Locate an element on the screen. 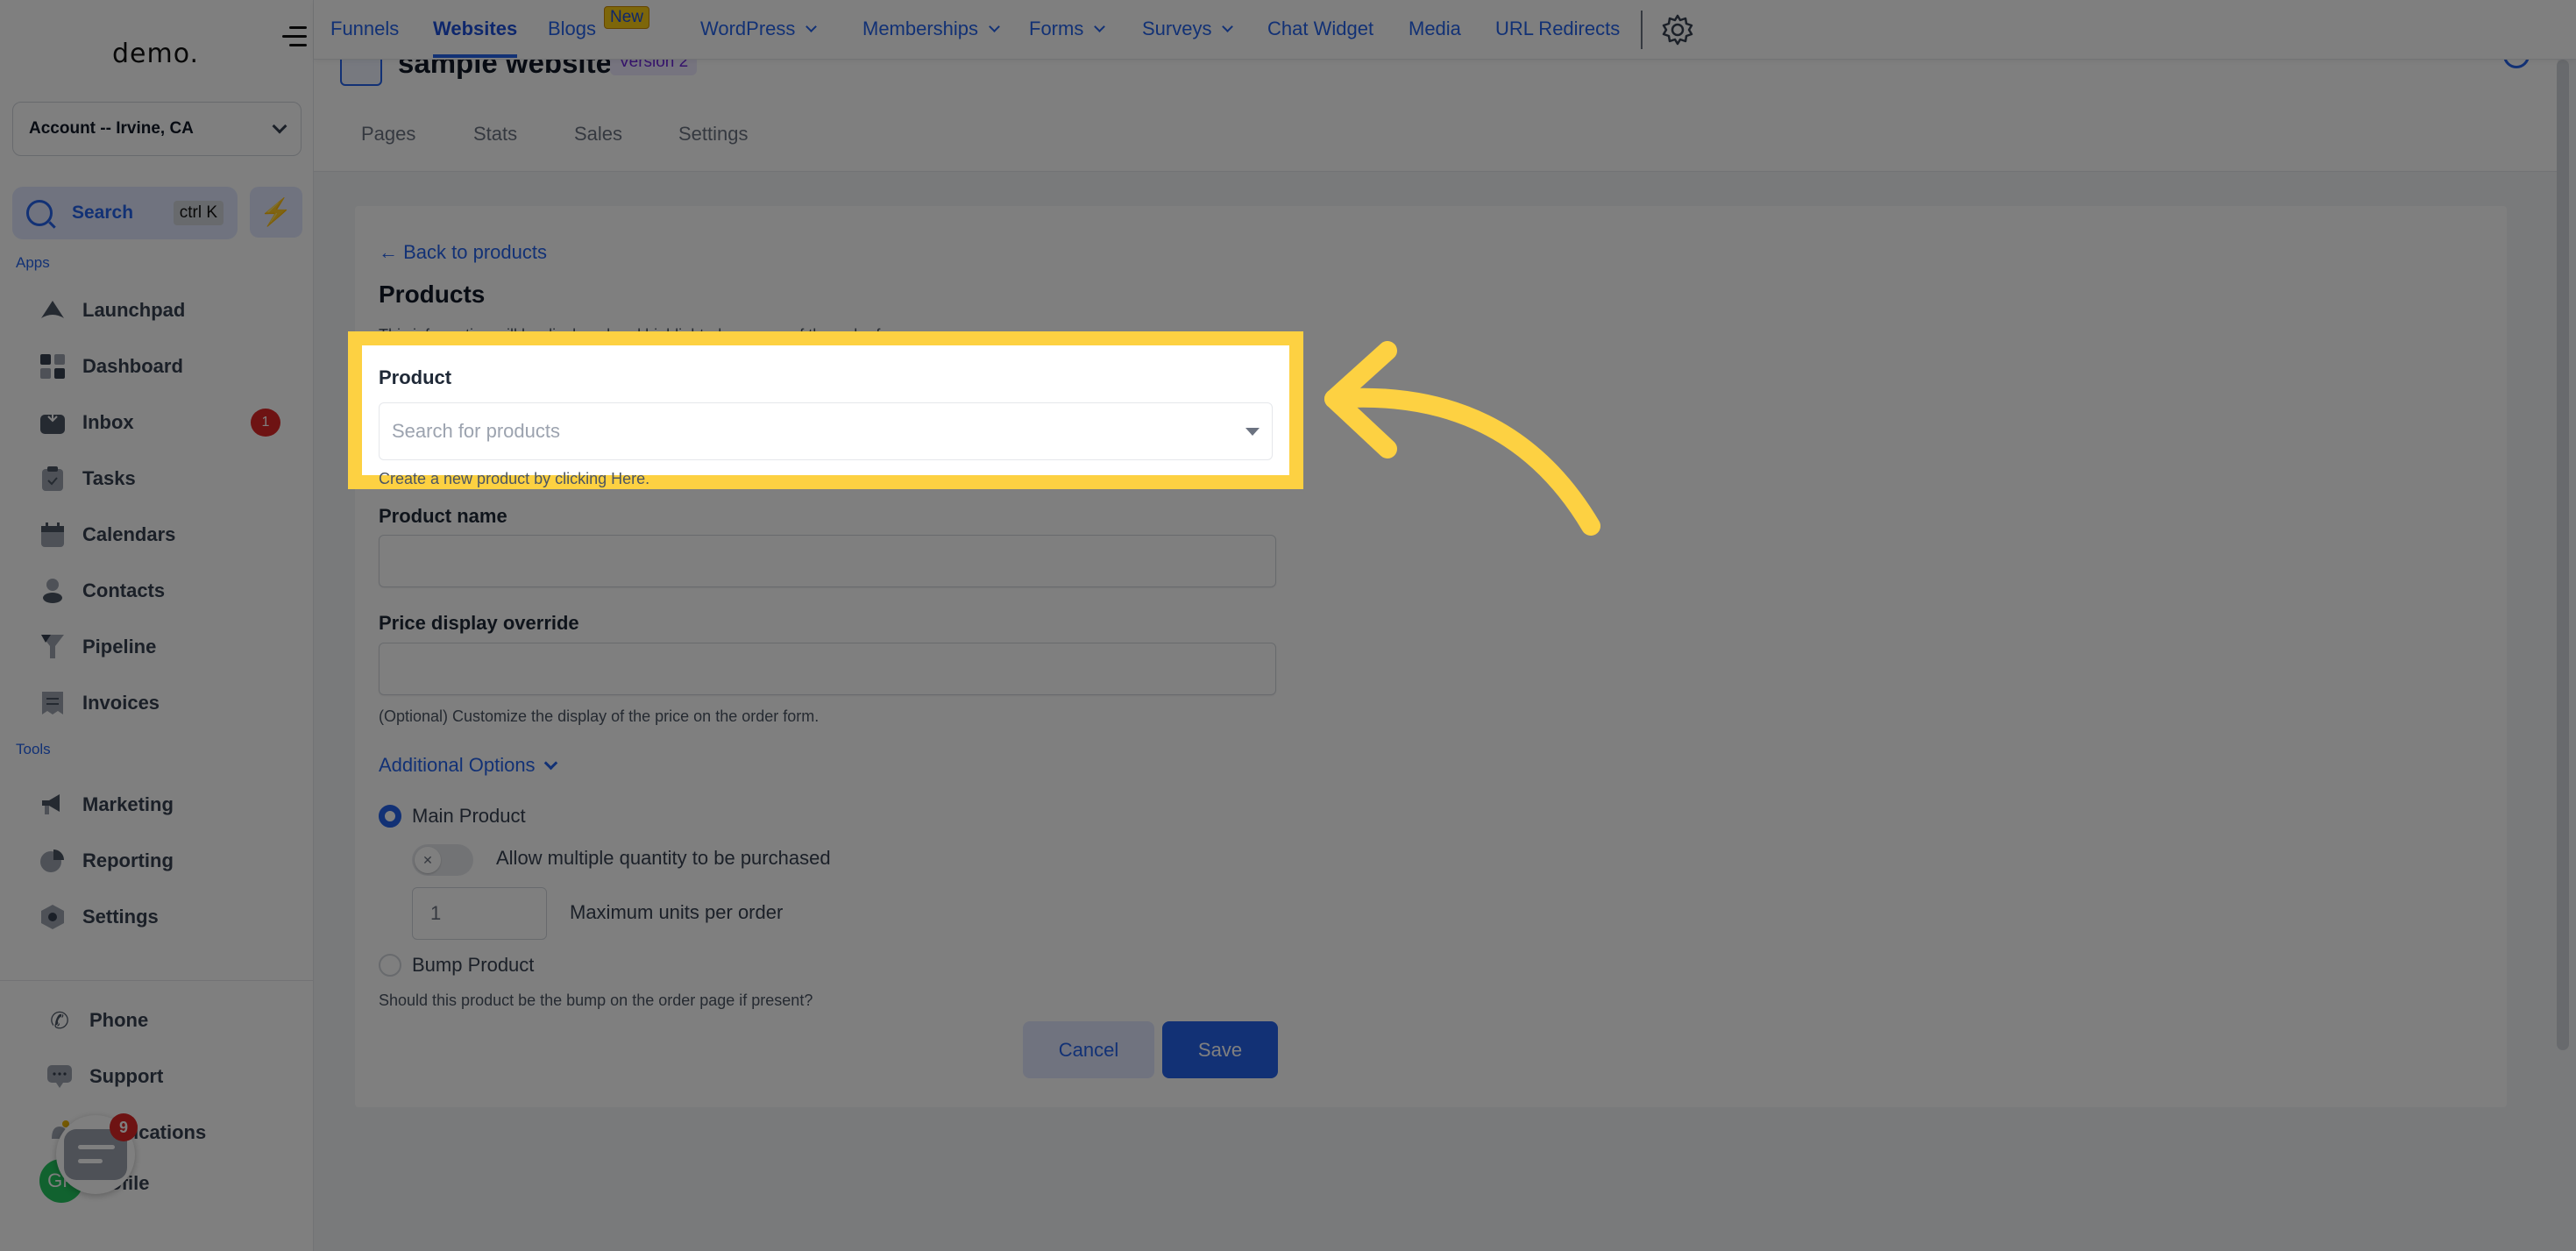 This screenshot has width=2576, height=1251. sidebar-item-label: Launchpad is located at coordinates (134, 310).